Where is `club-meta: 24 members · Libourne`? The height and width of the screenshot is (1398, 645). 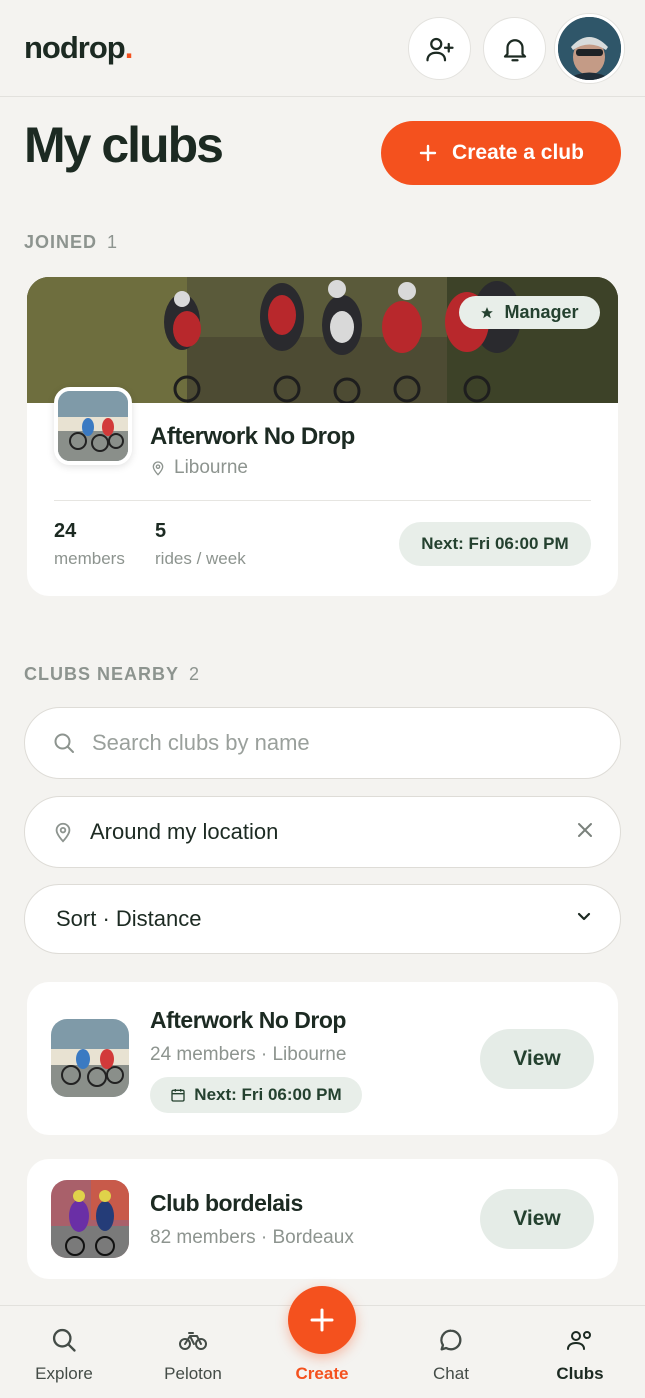
club-meta: 24 members · Libourne is located at coordinates (248, 1054).